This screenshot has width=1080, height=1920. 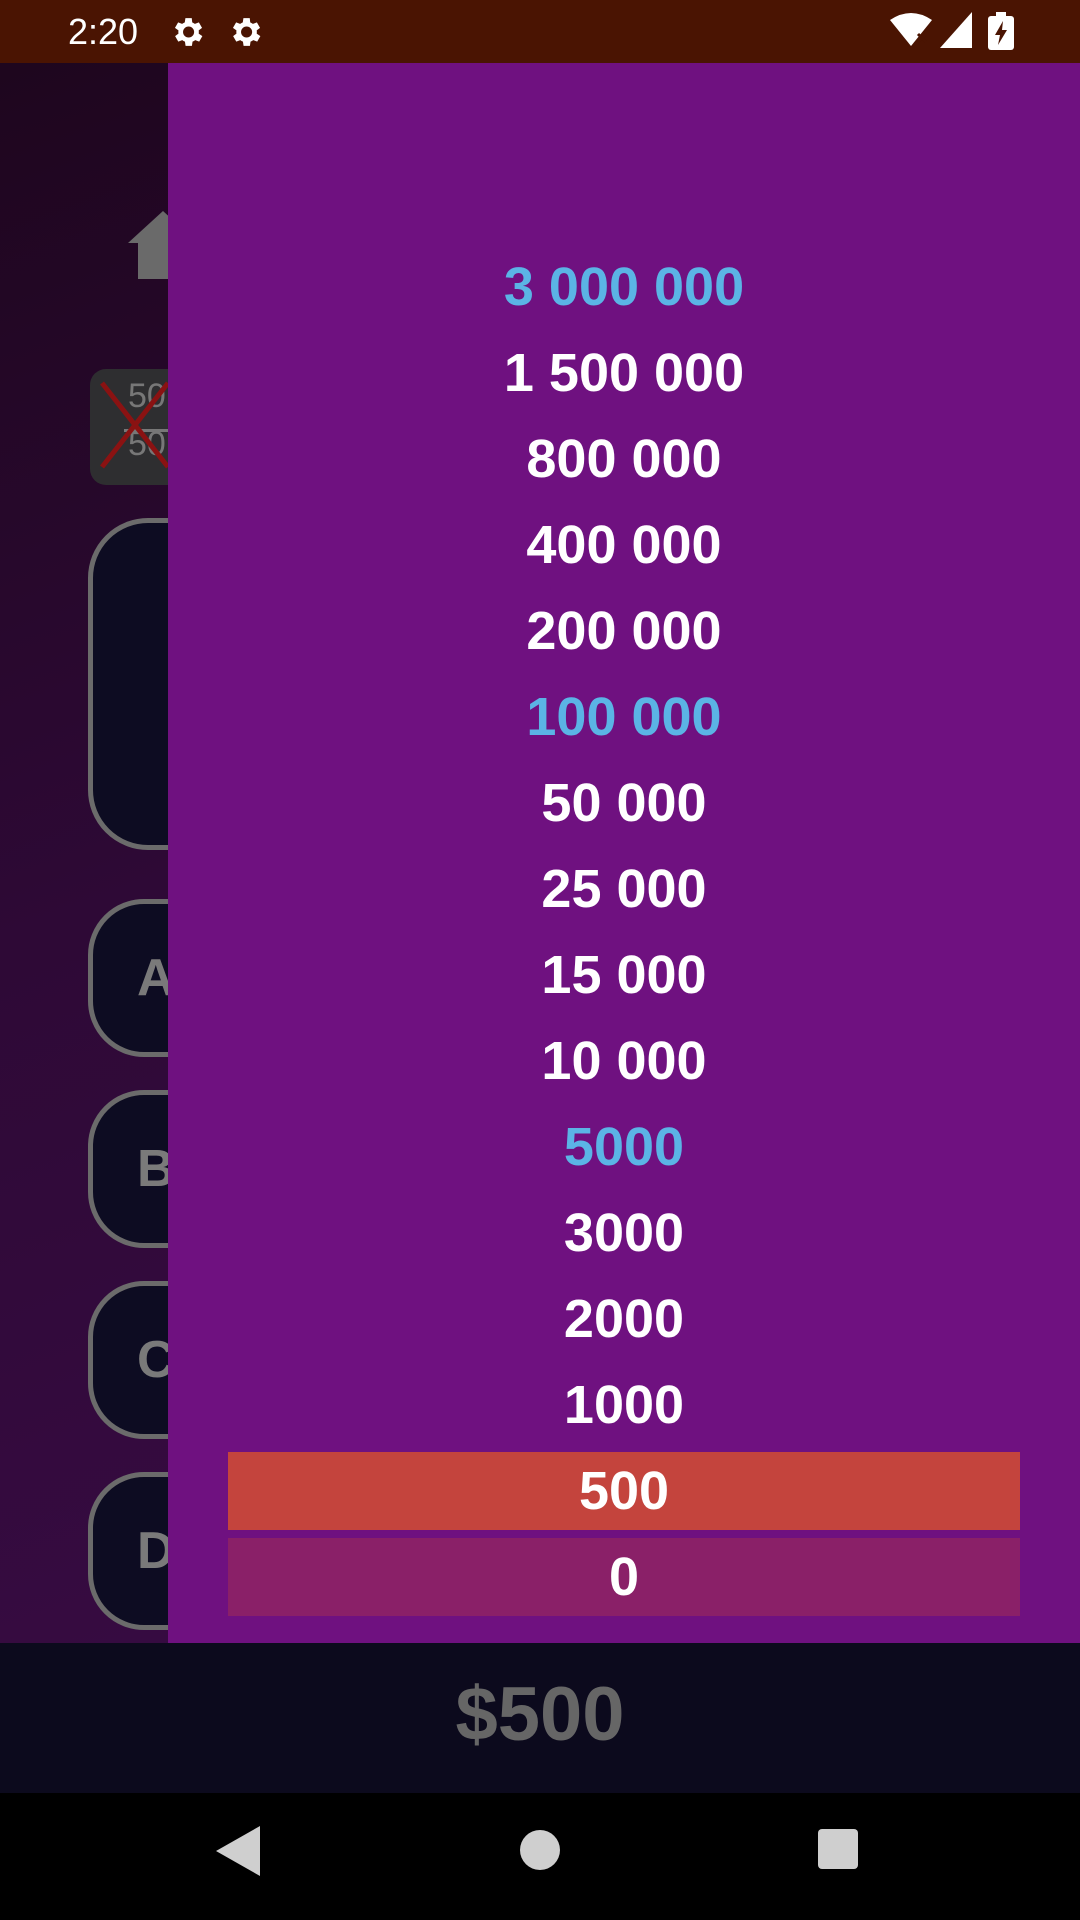 What do you see at coordinates (1001, 31) in the screenshot?
I see `battery-icon` at bounding box center [1001, 31].